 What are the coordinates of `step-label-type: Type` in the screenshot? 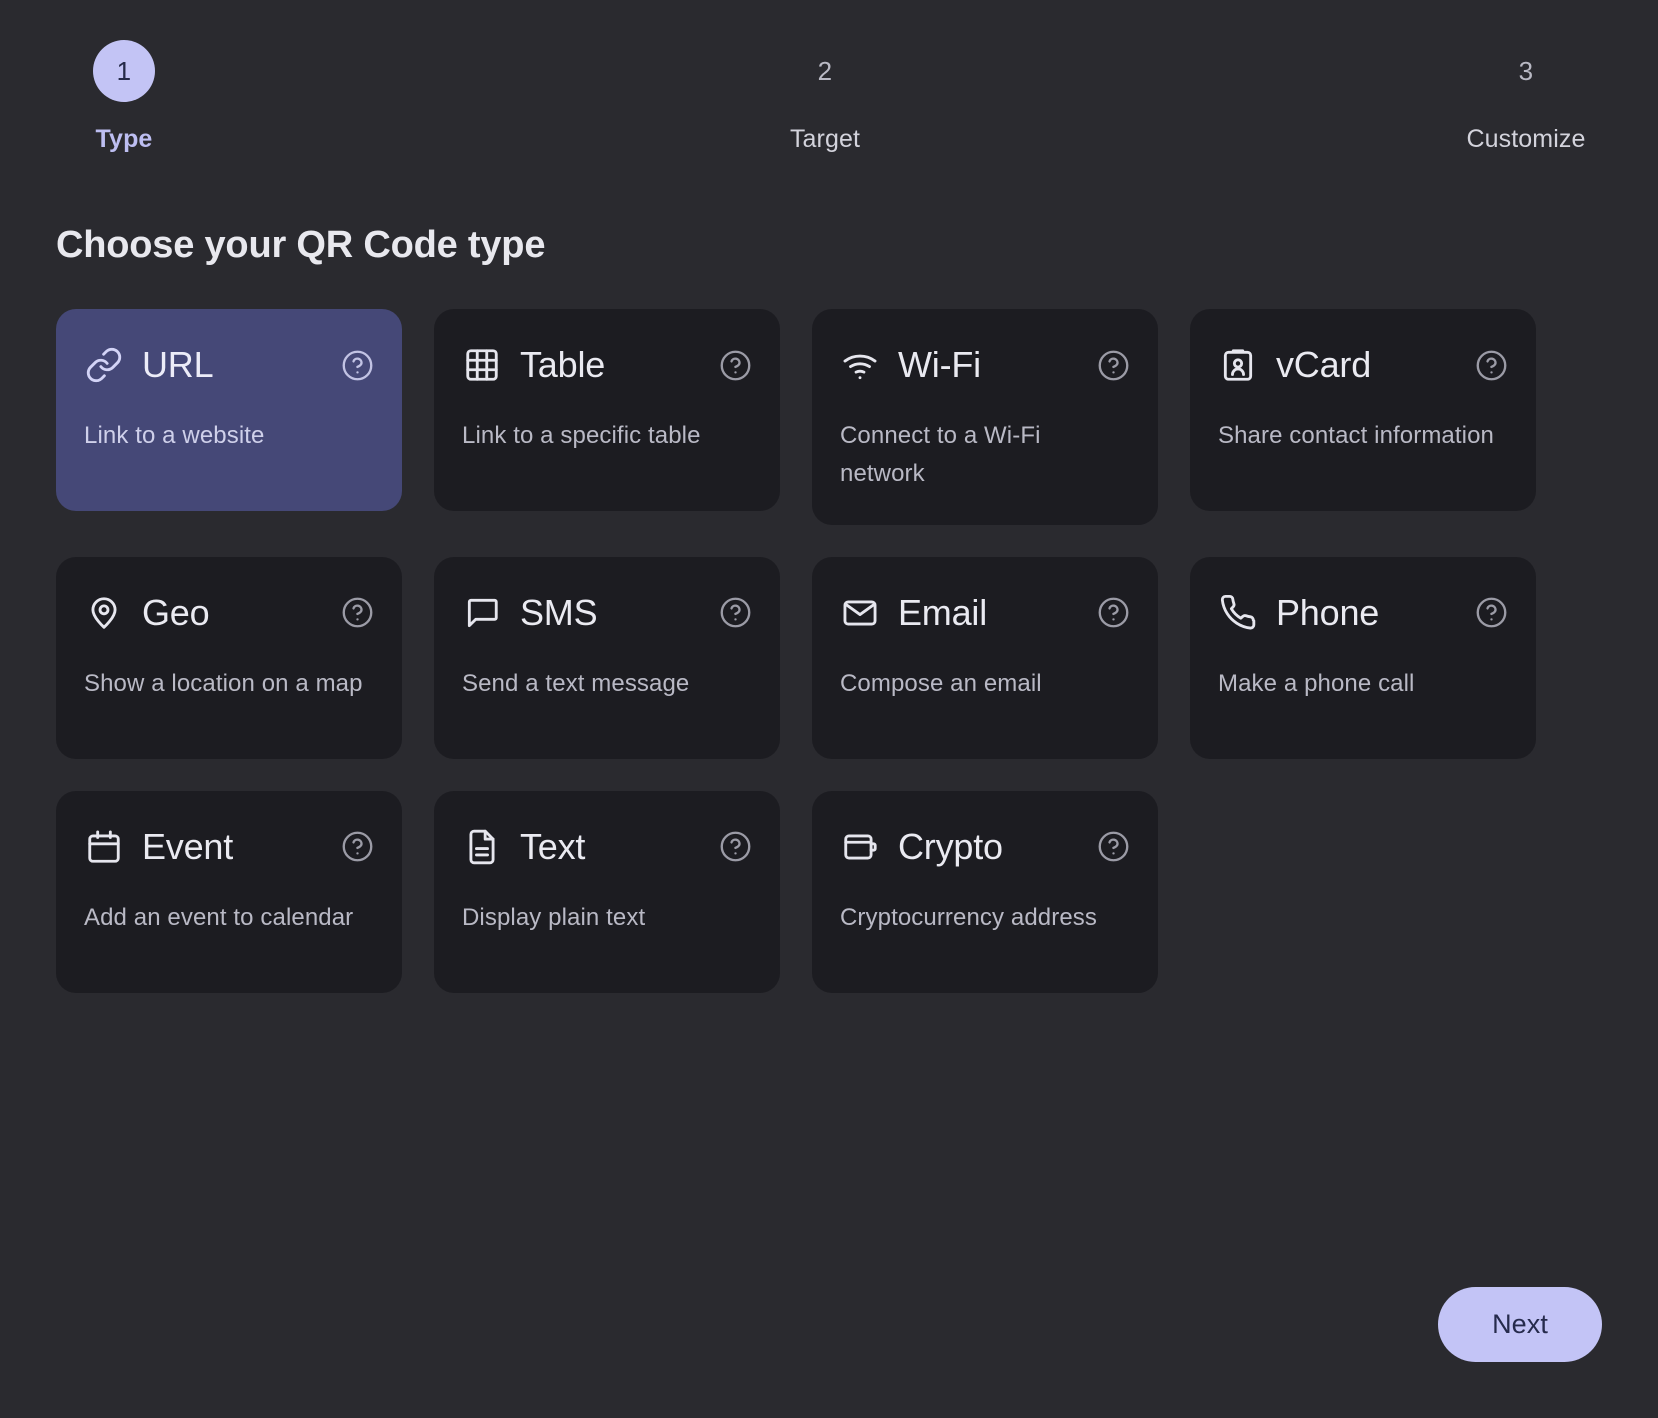 It's located at (124, 139).